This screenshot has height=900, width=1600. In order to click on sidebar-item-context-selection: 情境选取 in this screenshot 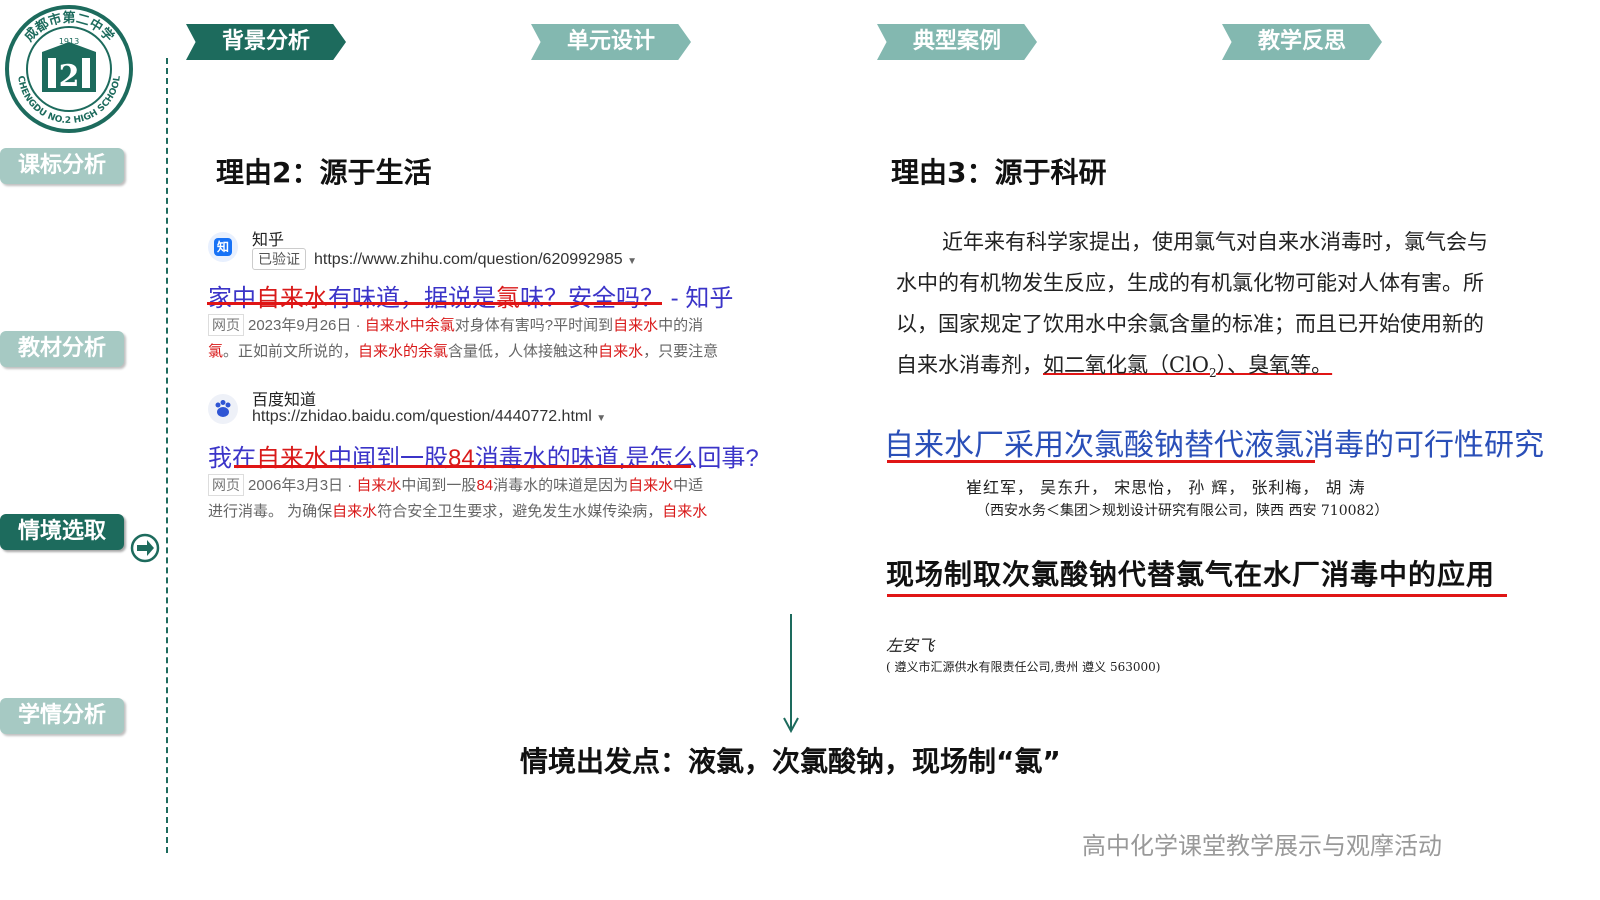, I will do `click(62, 532)`.